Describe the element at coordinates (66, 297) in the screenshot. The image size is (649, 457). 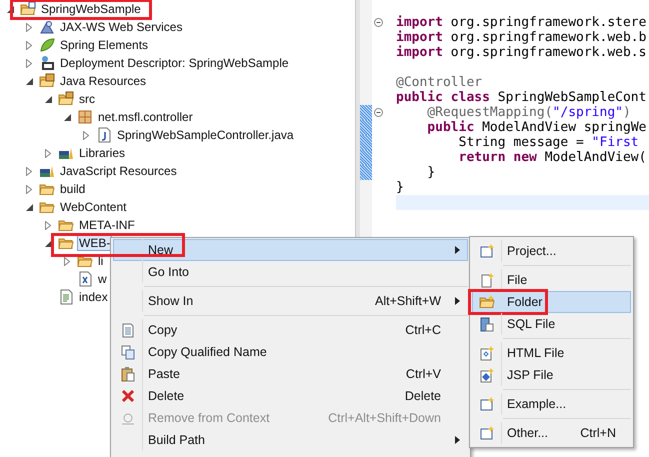
I see `text-file-icon` at that location.